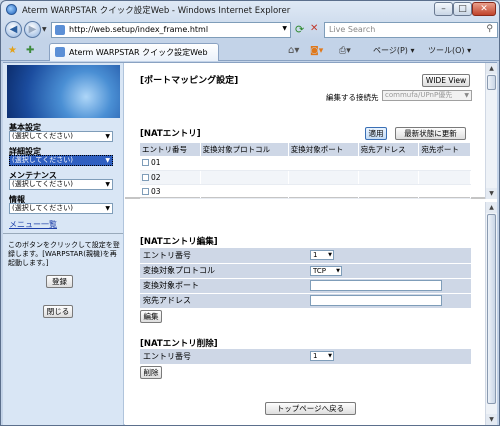 This screenshot has width=500, height=426. Describe the element at coordinates (376, 133) in the screenshot. I see `apply-button: 適用` at that location.